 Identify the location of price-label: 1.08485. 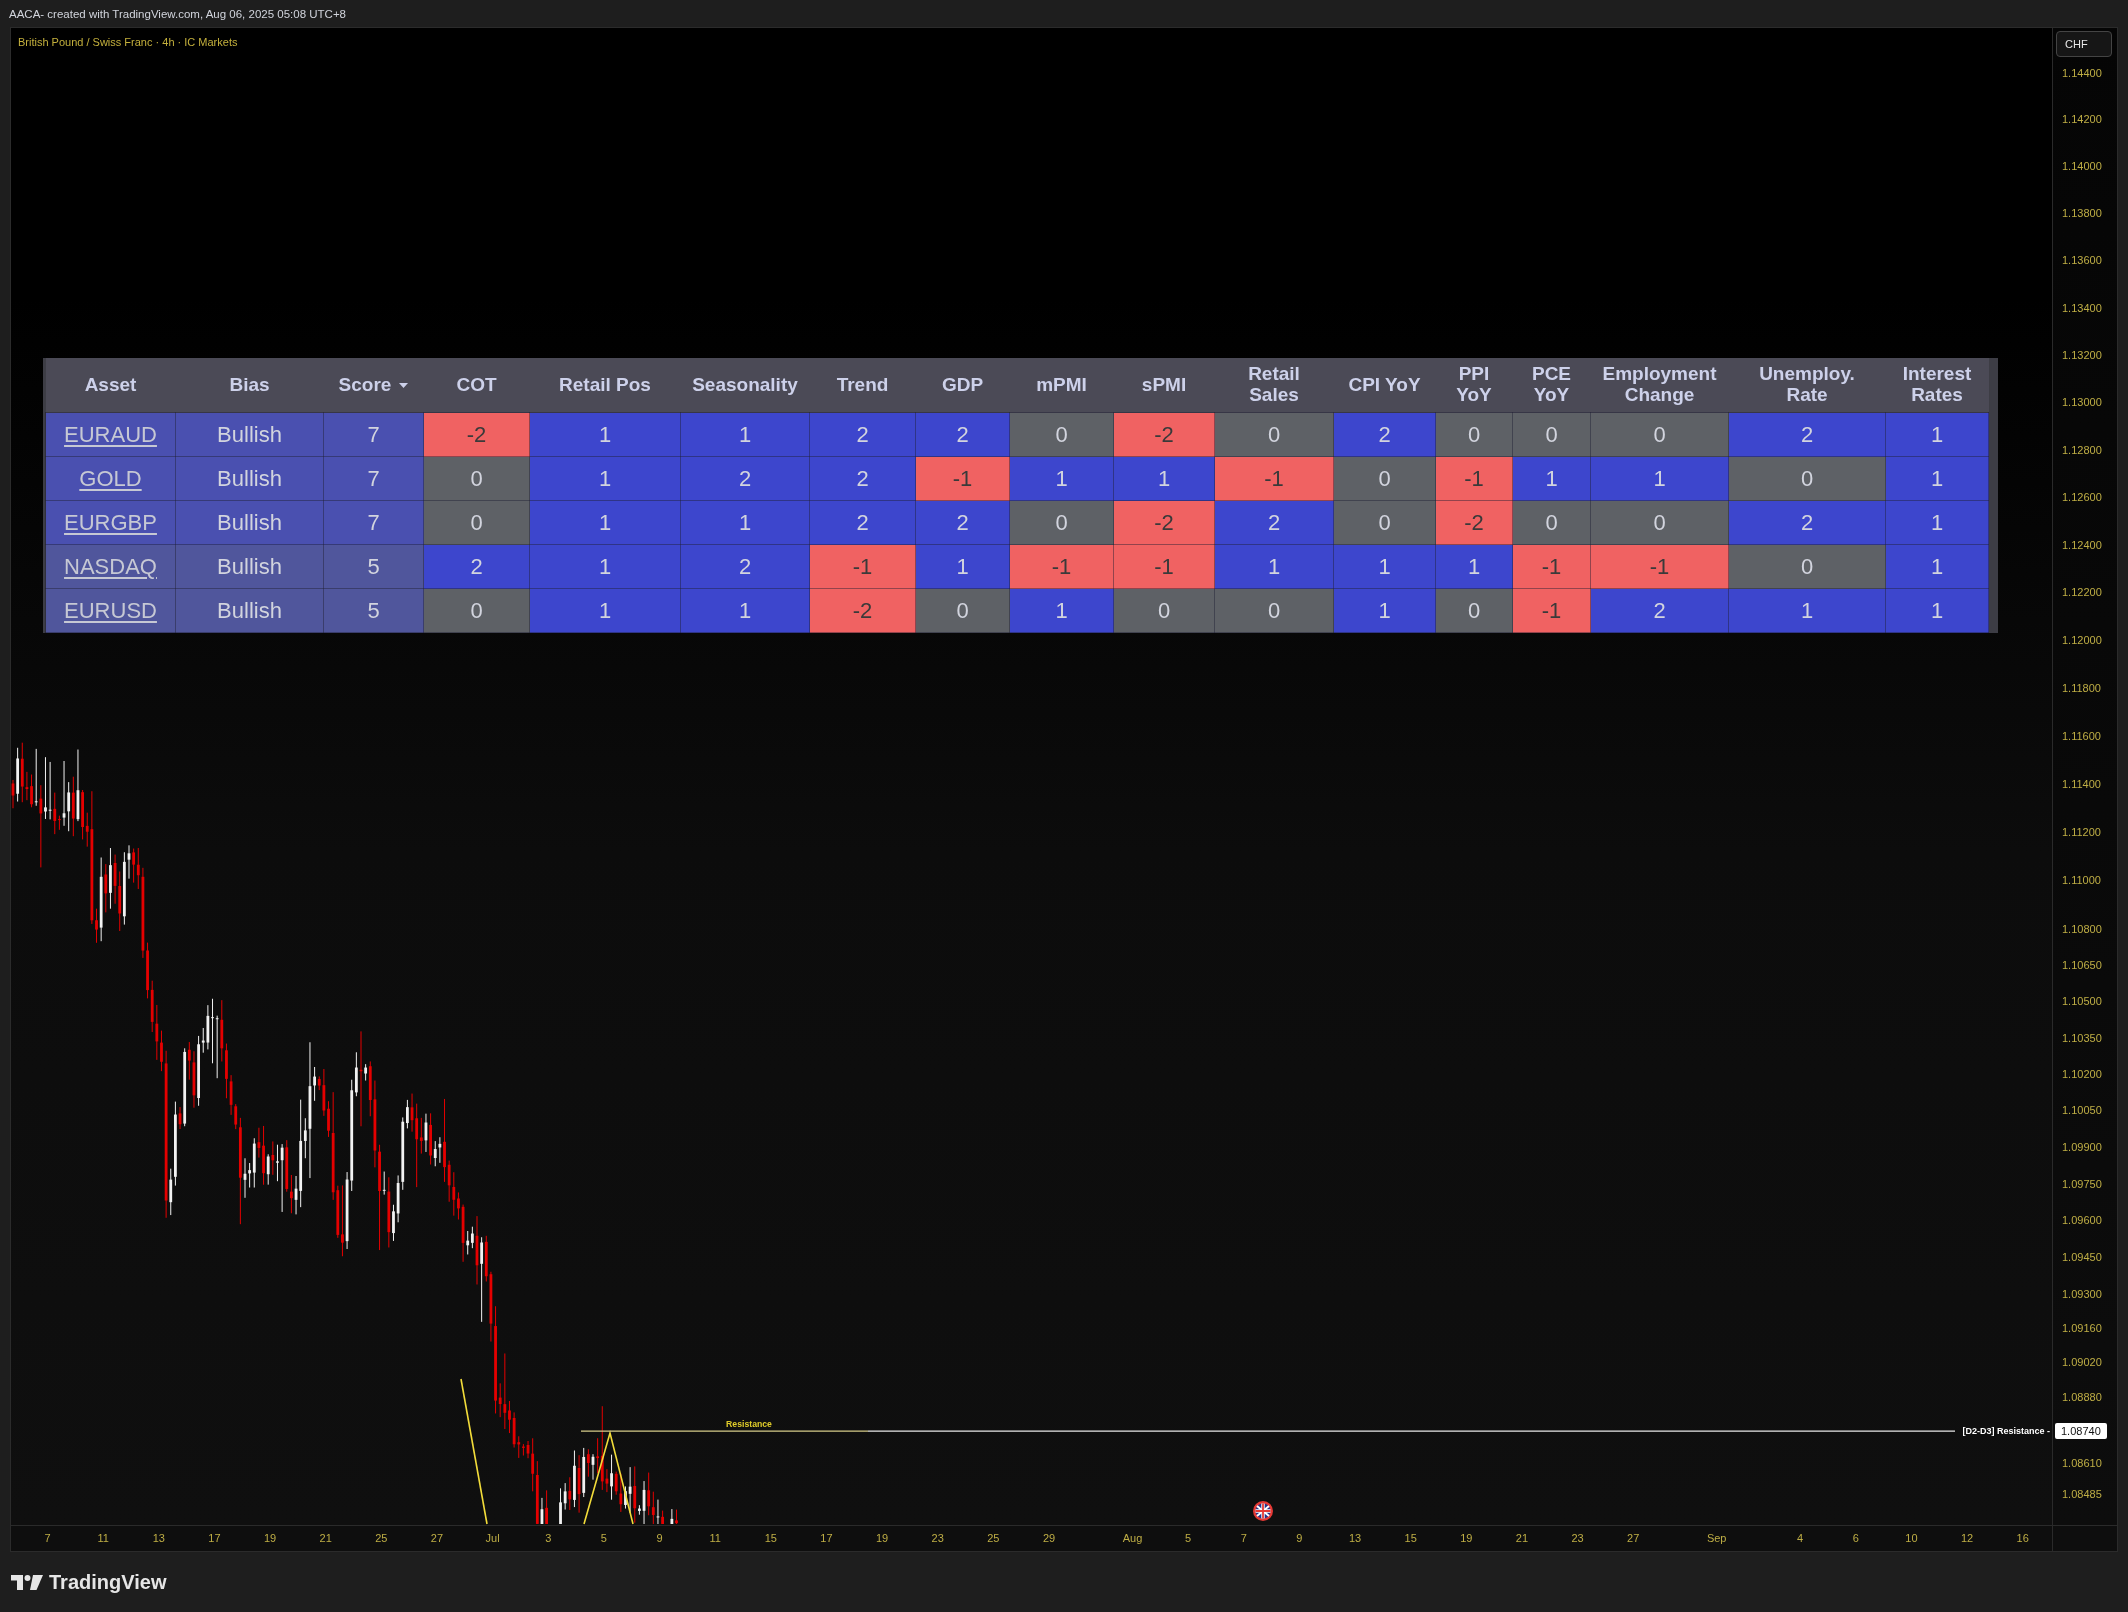
(2082, 1493).